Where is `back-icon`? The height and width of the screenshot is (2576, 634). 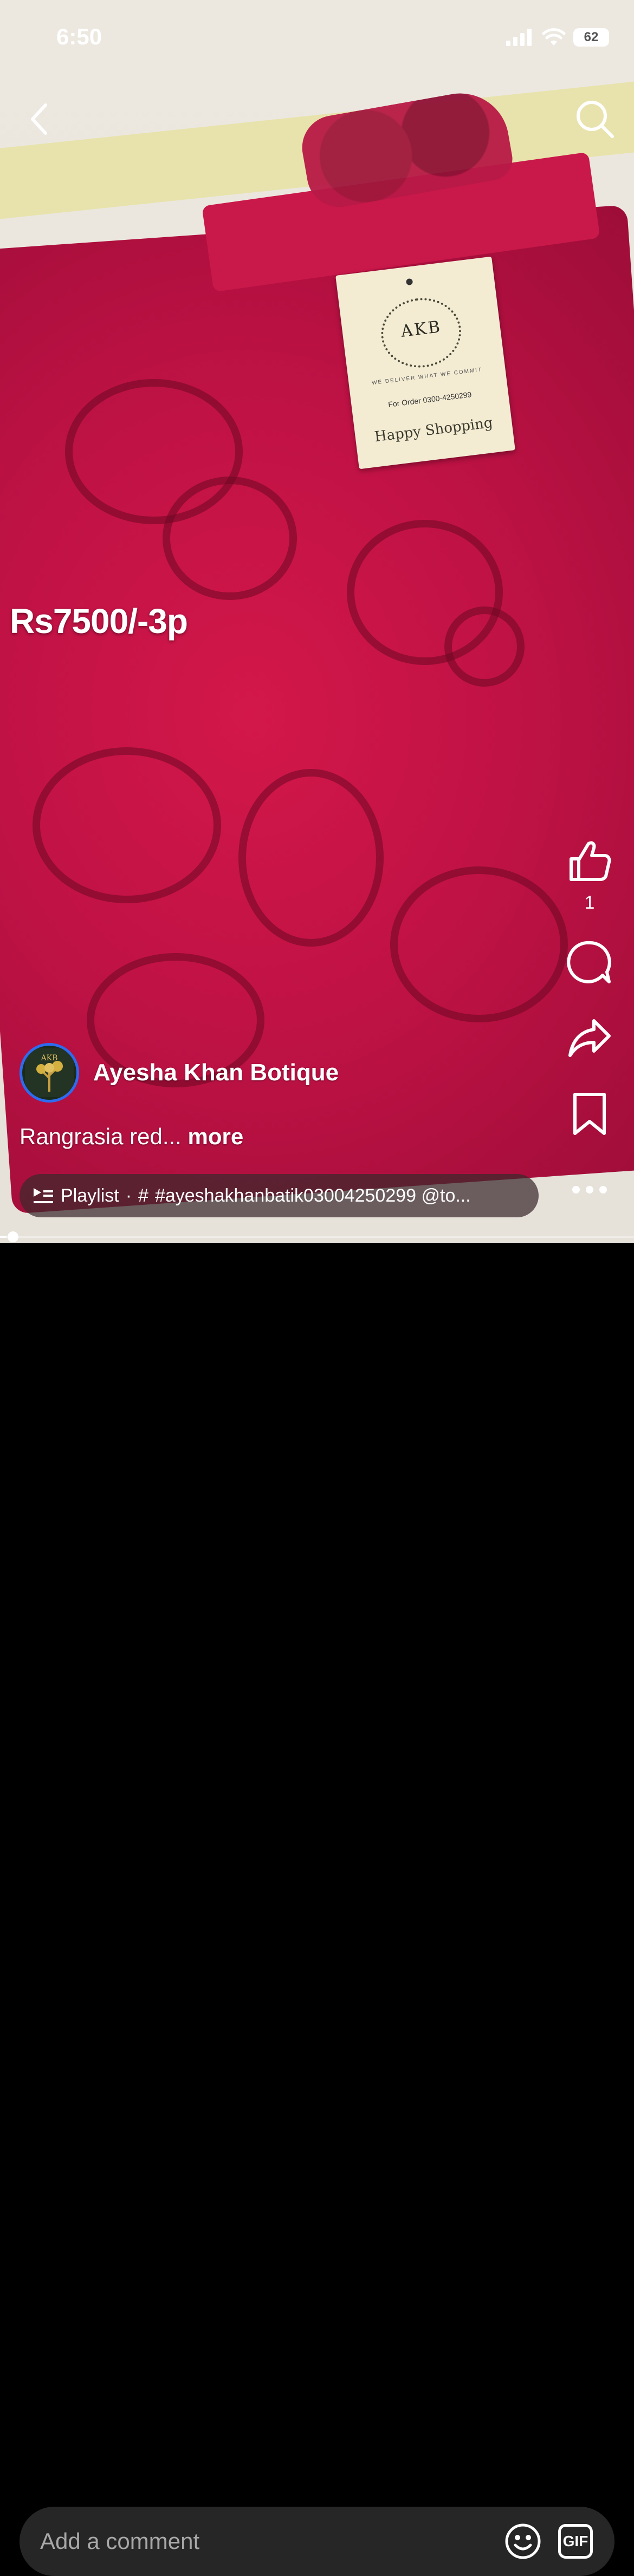 back-icon is located at coordinates (39, 119).